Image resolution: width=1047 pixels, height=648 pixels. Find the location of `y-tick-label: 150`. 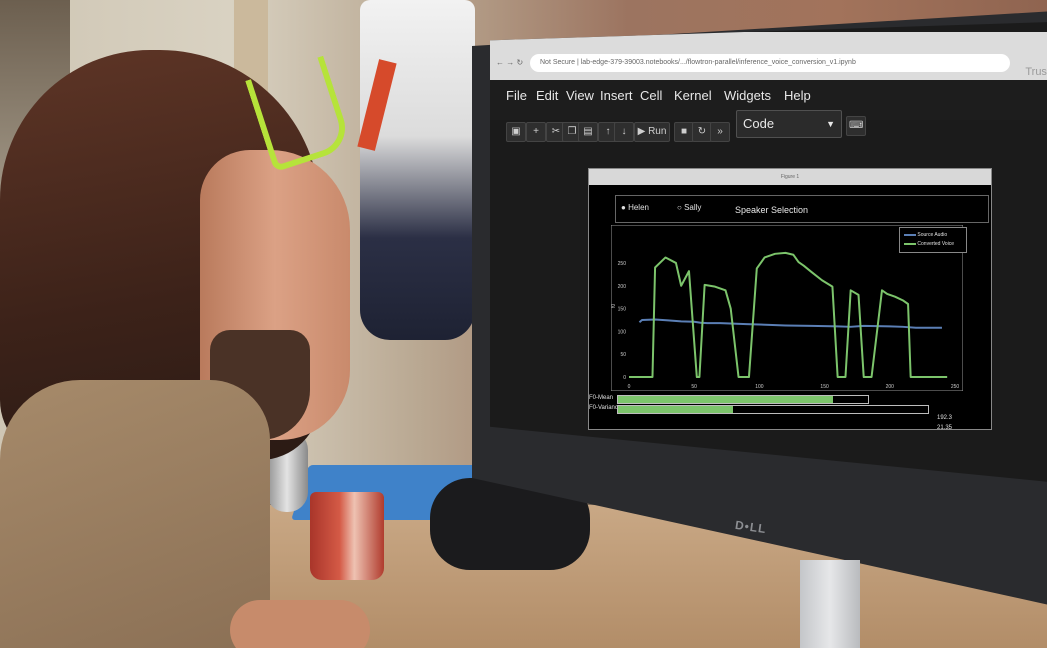

y-tick-label: 150 is located at coordinates (622, 310).